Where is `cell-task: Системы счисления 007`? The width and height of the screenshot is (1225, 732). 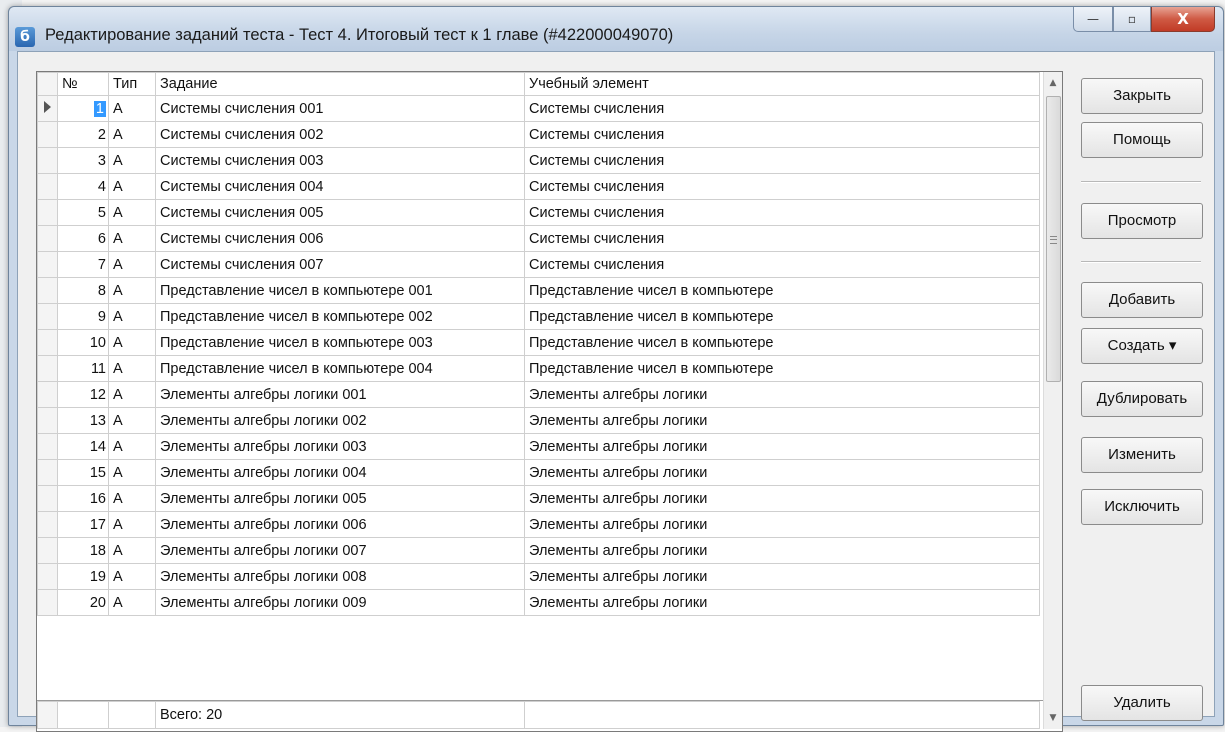 cell-task: Системы счисления 007 is located at coordinates (340, 264).